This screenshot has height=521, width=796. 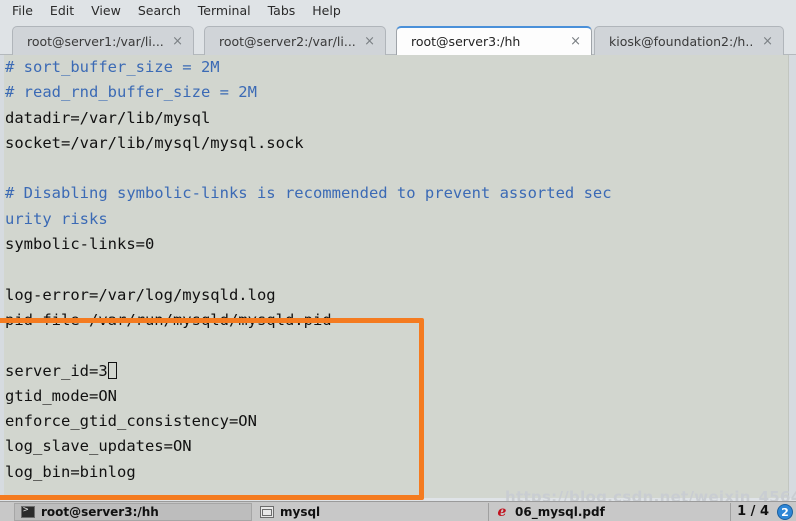 What do you see at coordinates (112, 67) in the screenshot?
I see `terminal-line: # sort_buffer_size = 2M` at bounding box center [112, 67].